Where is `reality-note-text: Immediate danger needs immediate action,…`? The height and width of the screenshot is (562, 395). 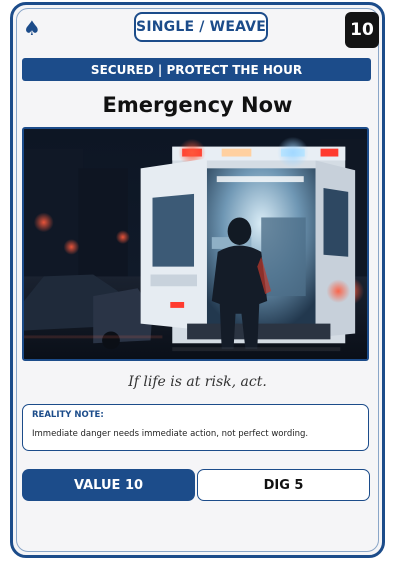 reality-note-text: Immediate danger needs immediate action,… is located at coordinates (170, 434).